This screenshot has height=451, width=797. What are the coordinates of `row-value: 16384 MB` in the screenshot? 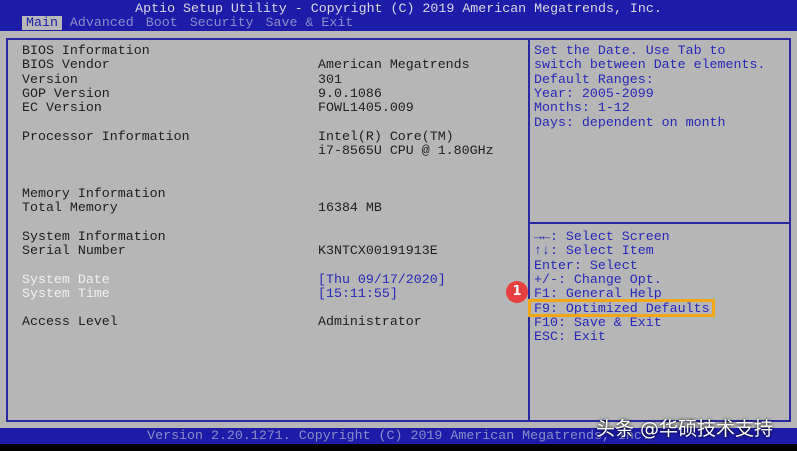 It's located at (350, 207).